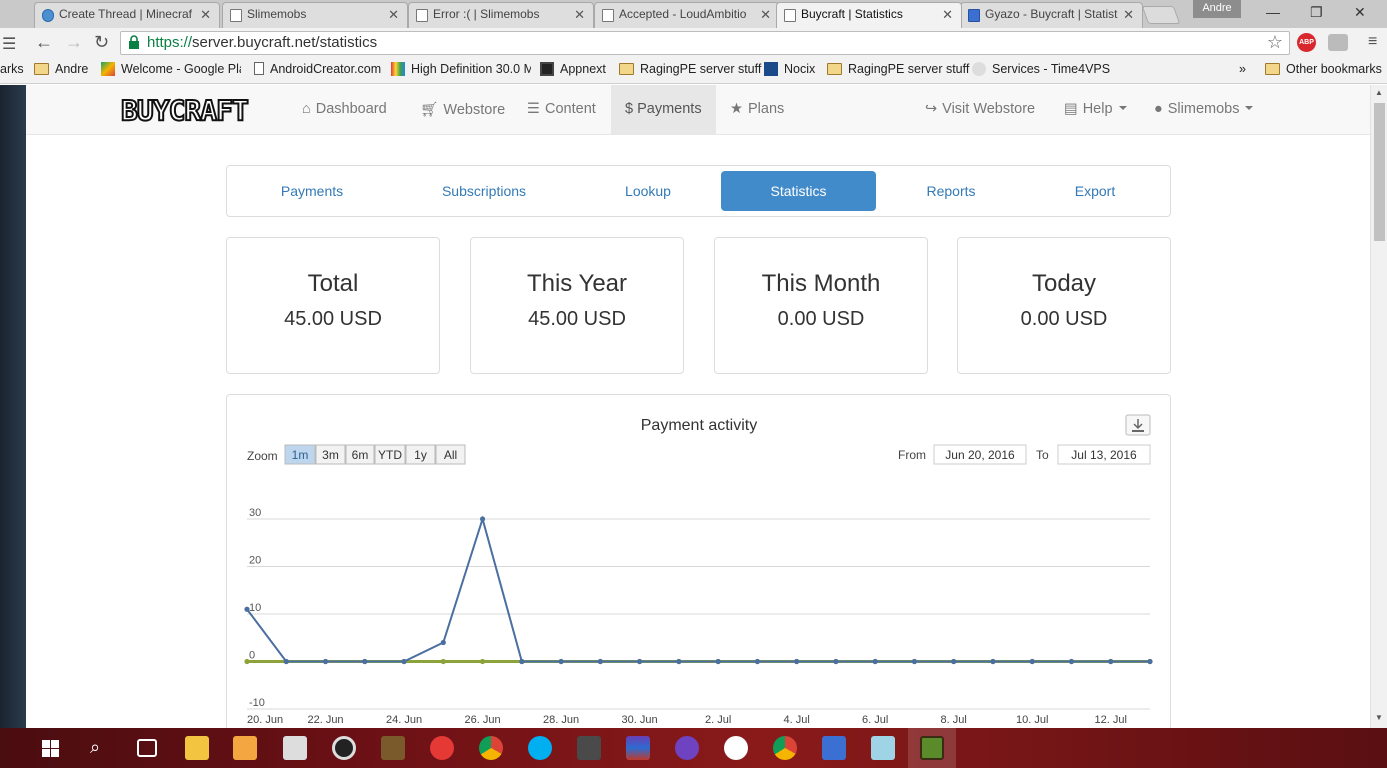 The height and width of the screenshot is (768, 1387). What do you see at coordinates (589, 748) in the screenshot?
I see `app-icon` at bounding box center [589, 748].